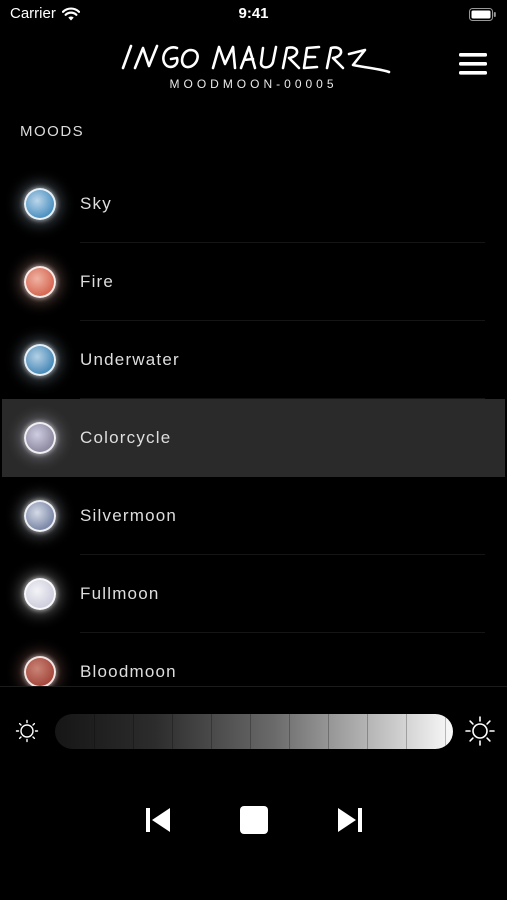 The height and width of the screenshot is (900, 507). I want to click on sun-small-icon, so click(27, 733).